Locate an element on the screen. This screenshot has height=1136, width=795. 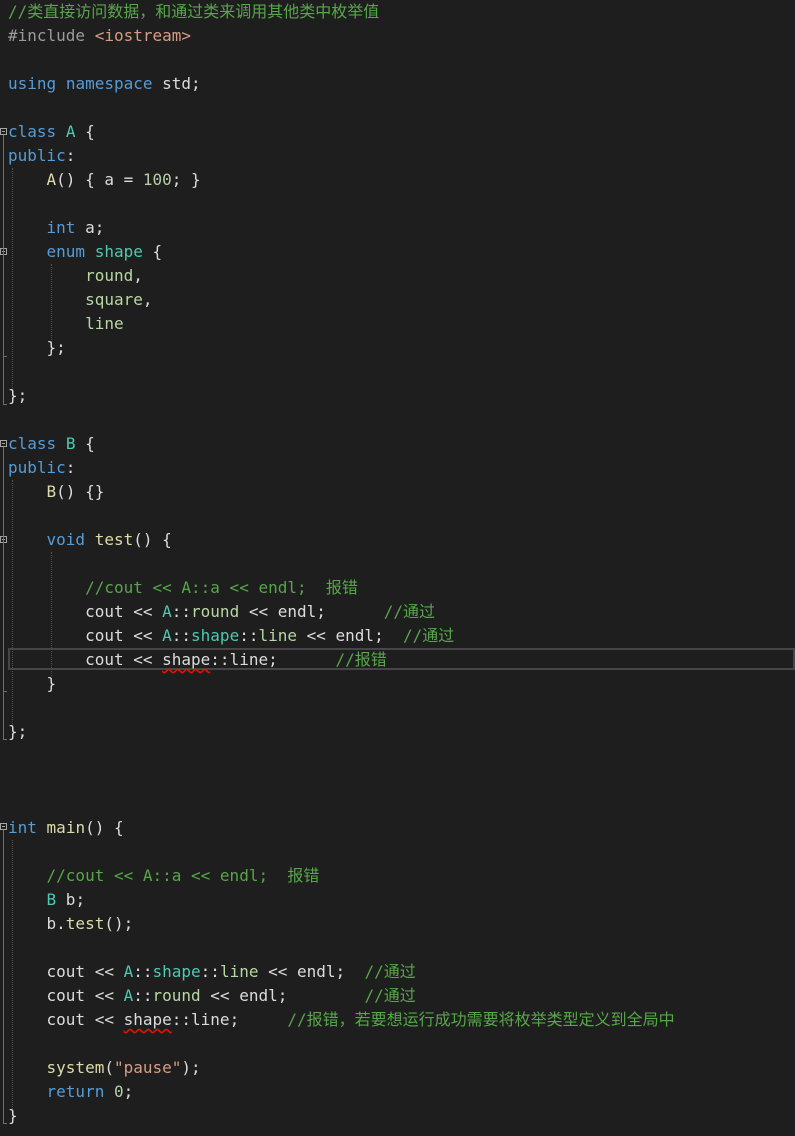
fold-toggle-class-a-icon is located at coordinates (3, 131).